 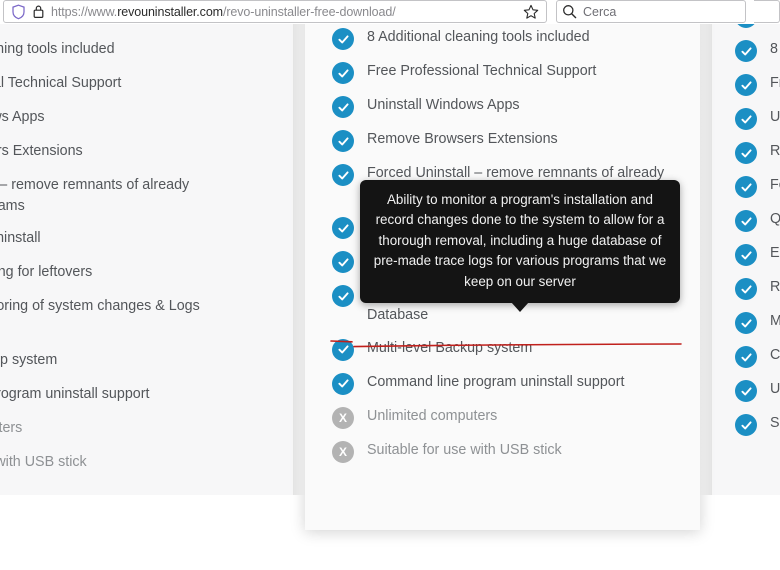 What do you see at coordinates (138, 429) in the screenshot?
I see `feature-row: XUnlimited computers` at bounding box center [138, 429].